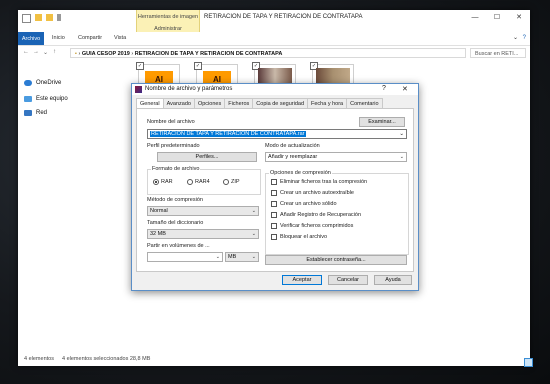 This screenshot has width=550, height=384. I want to click on nav-item-label: OneDrive, so click(49, 83).